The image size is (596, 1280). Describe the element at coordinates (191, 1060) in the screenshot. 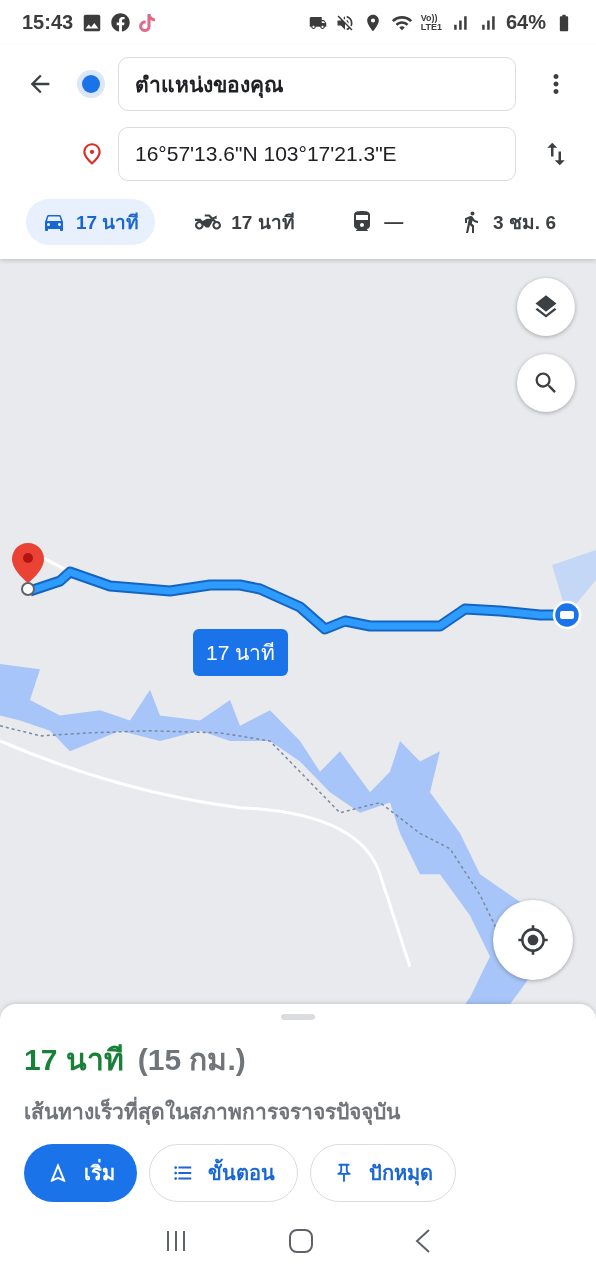

I see `route-distance: (15 กม.)` at that location.